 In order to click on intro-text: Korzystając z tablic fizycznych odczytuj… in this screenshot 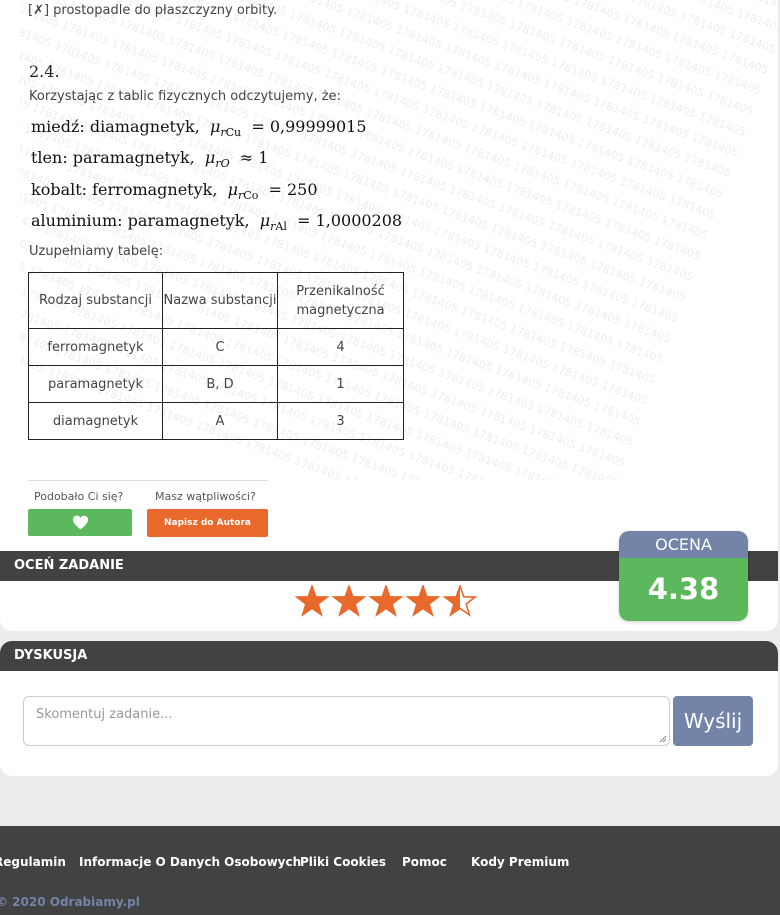, I will do `click(185, 96)`.